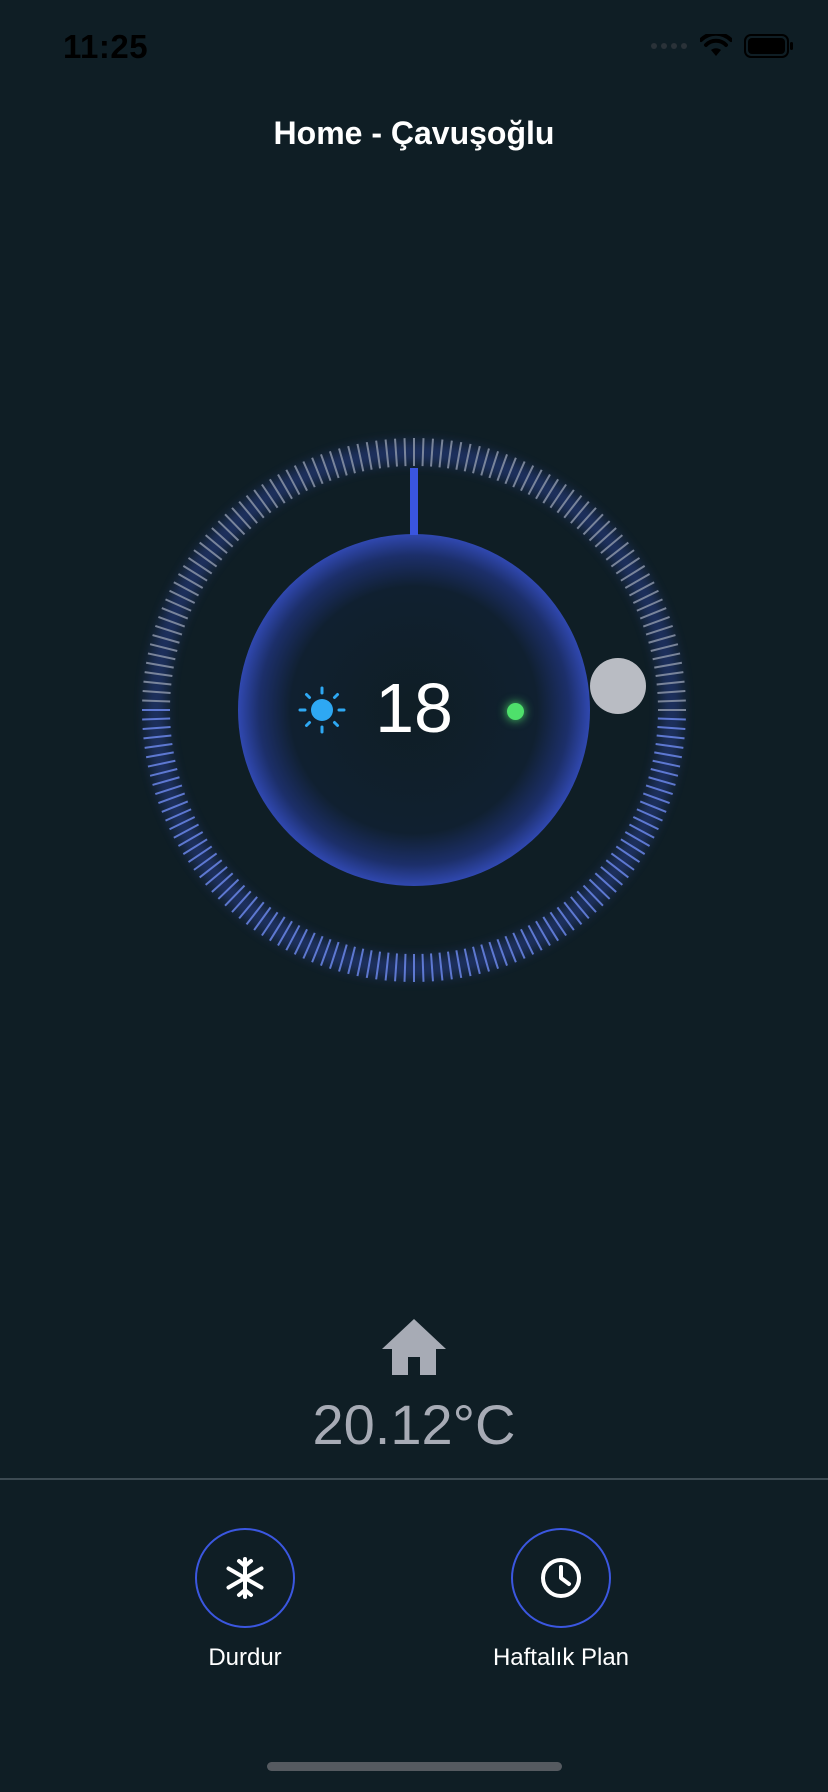 The height and width of the screenshot is (1792, 828). What do you see at coordinates (618, 686) in the screenshot?
I see `dial-knob-handle` at bounding box center [618, 686].